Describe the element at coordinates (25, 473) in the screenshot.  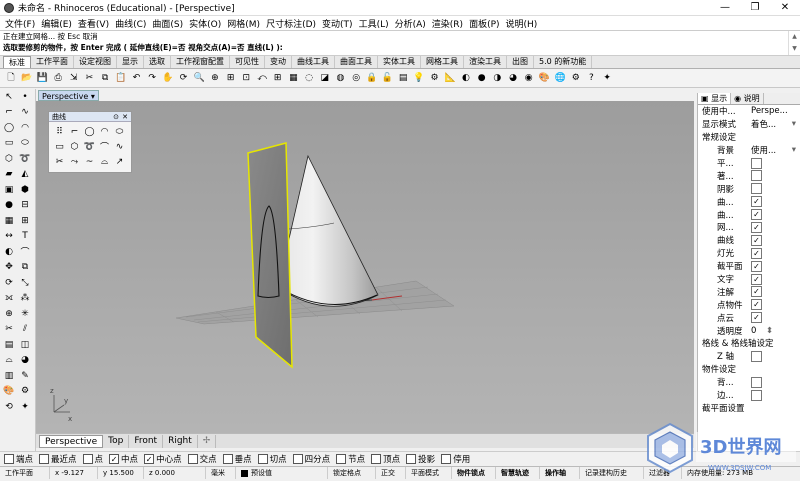
I see `status-cplane: 工作平面` at that location.